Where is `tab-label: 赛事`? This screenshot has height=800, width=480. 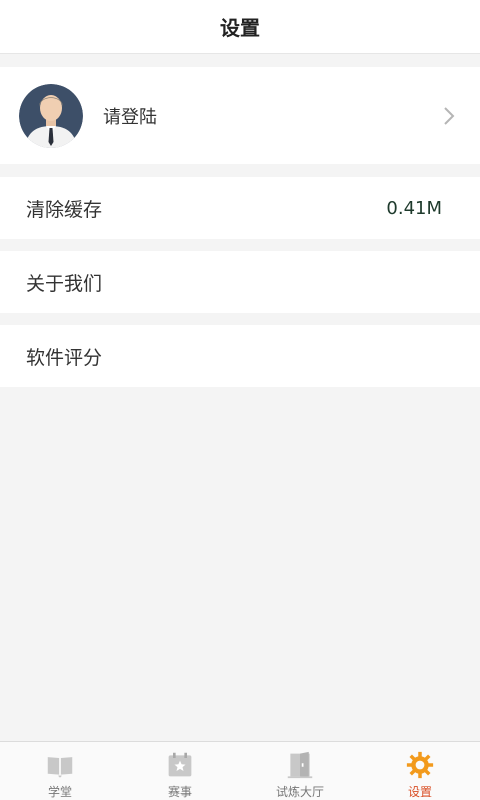
tab-label: 赛事 is located at coordinates (179, 792).